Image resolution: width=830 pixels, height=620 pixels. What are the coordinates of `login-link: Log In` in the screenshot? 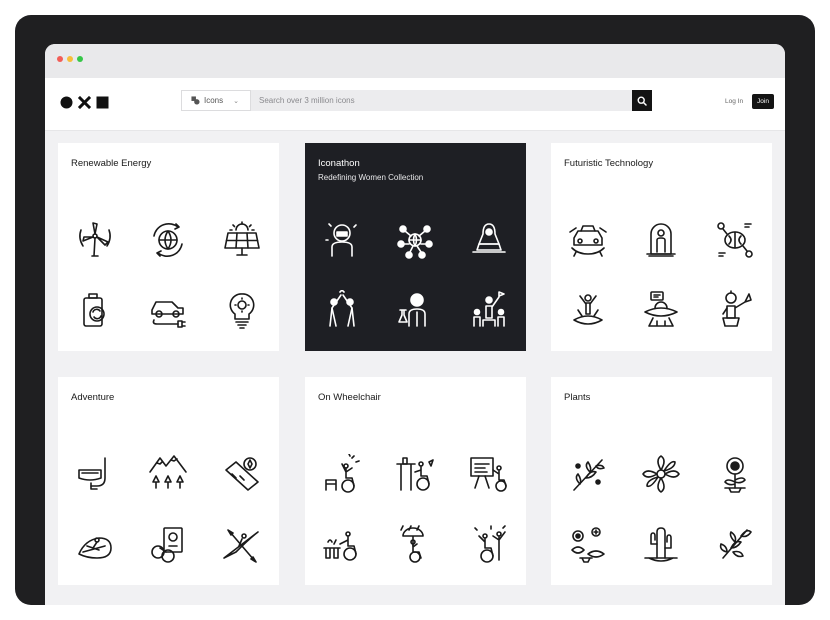 It's located at (734, 101).